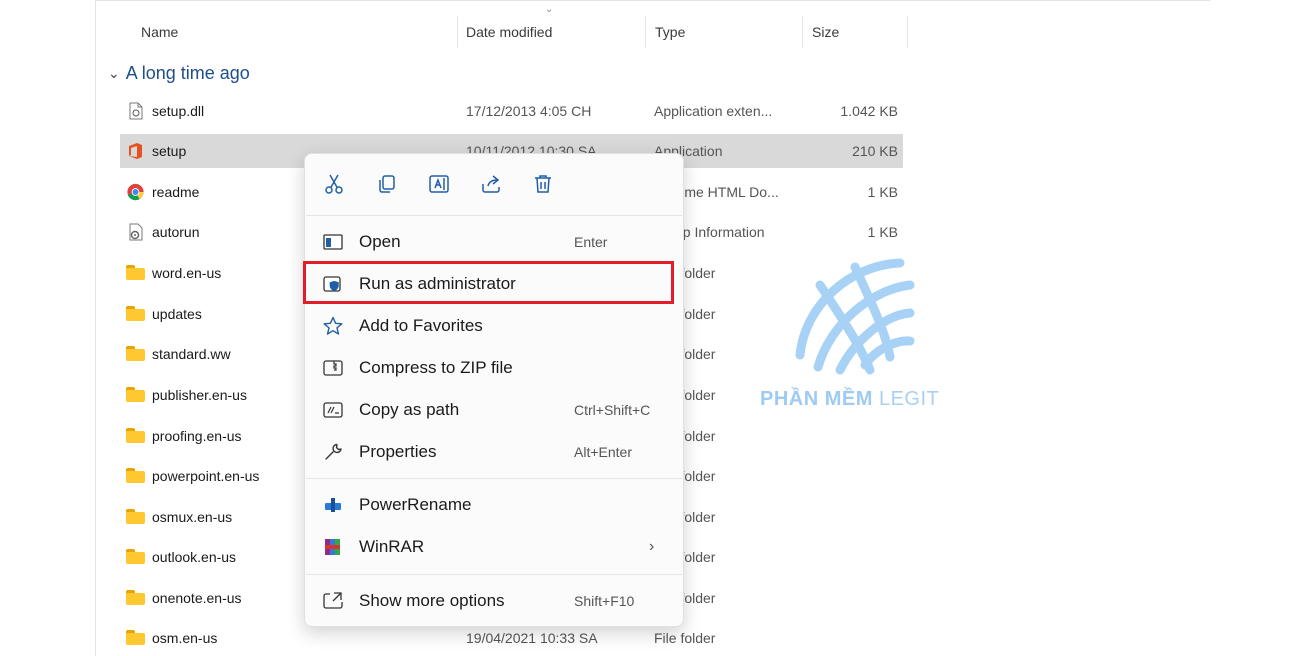  I want to click on folder-name: onenote.en-us, so click(197, 598).